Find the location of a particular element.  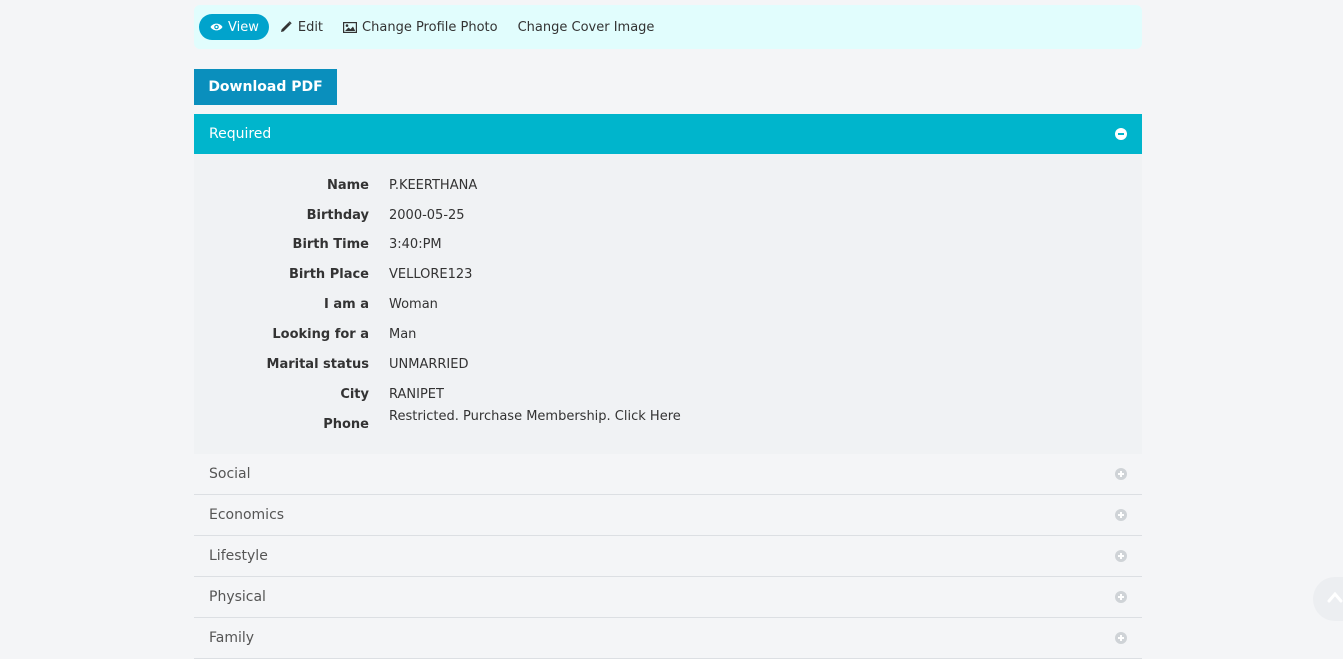

chevron-up-icon is located at coordinates (1335, 597).